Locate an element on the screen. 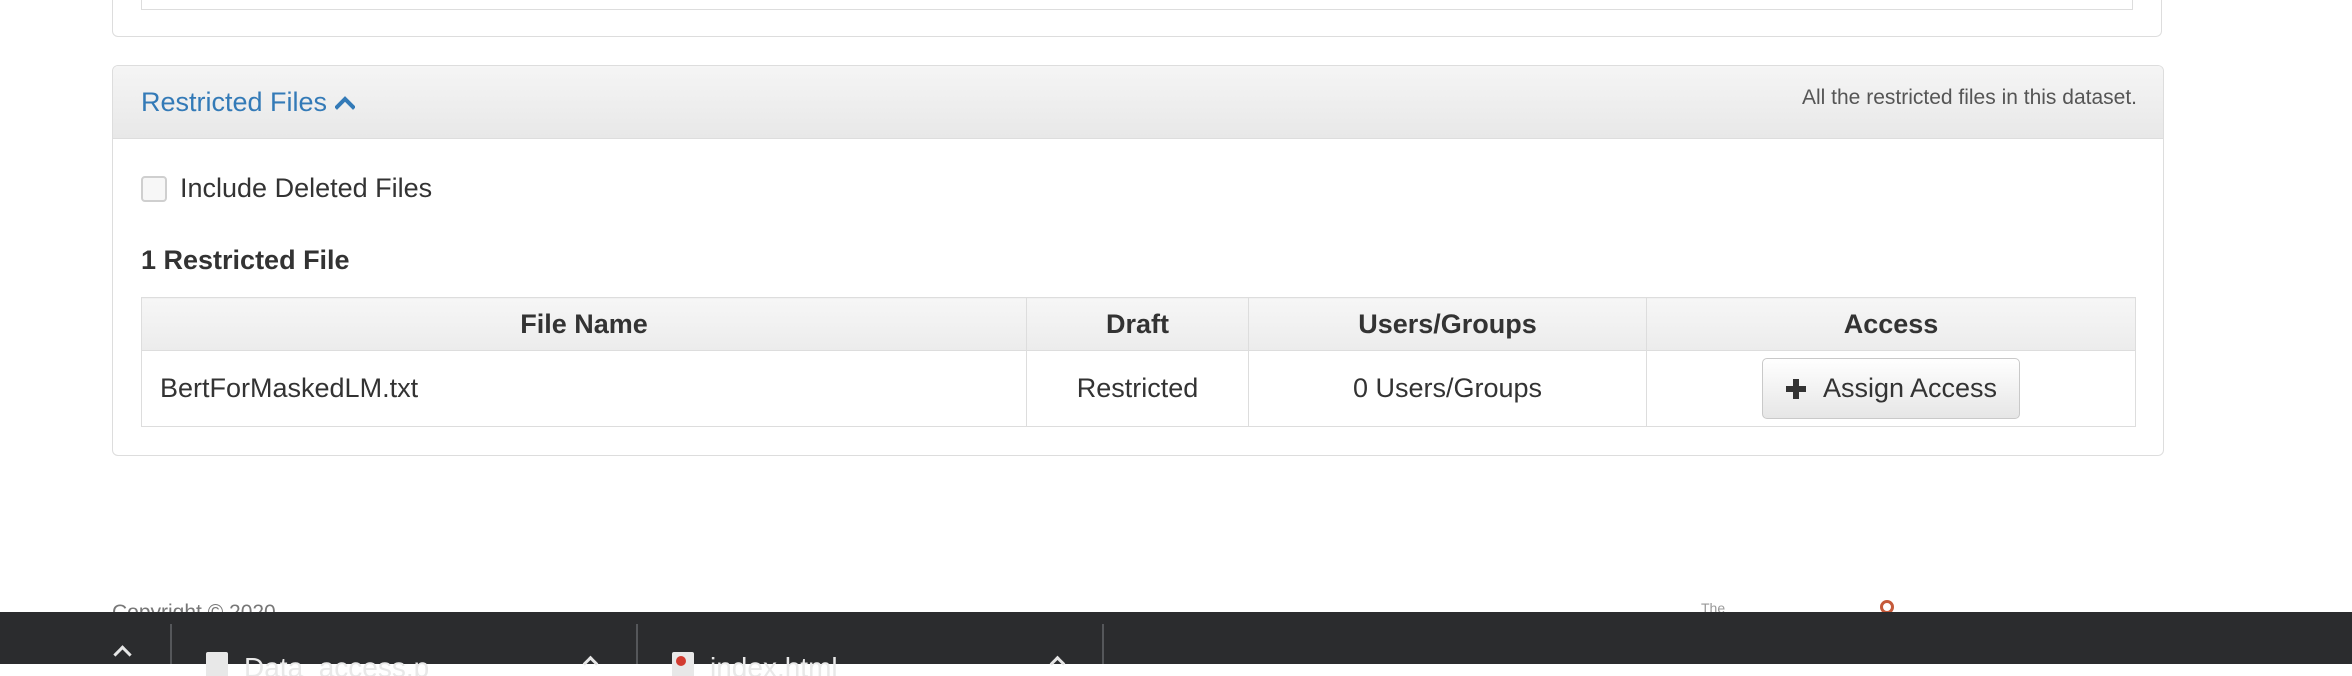 This screenshot has width=2352, height=676. download-item-1: Data_access.p is located at coordinates (317, 664).